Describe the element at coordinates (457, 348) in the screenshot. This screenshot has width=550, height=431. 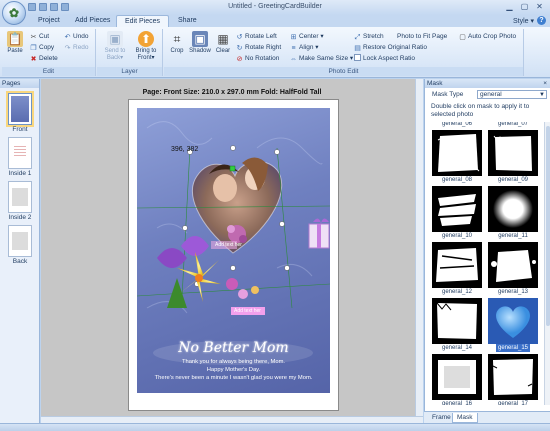
I see `mask-name: general_14` at that location.